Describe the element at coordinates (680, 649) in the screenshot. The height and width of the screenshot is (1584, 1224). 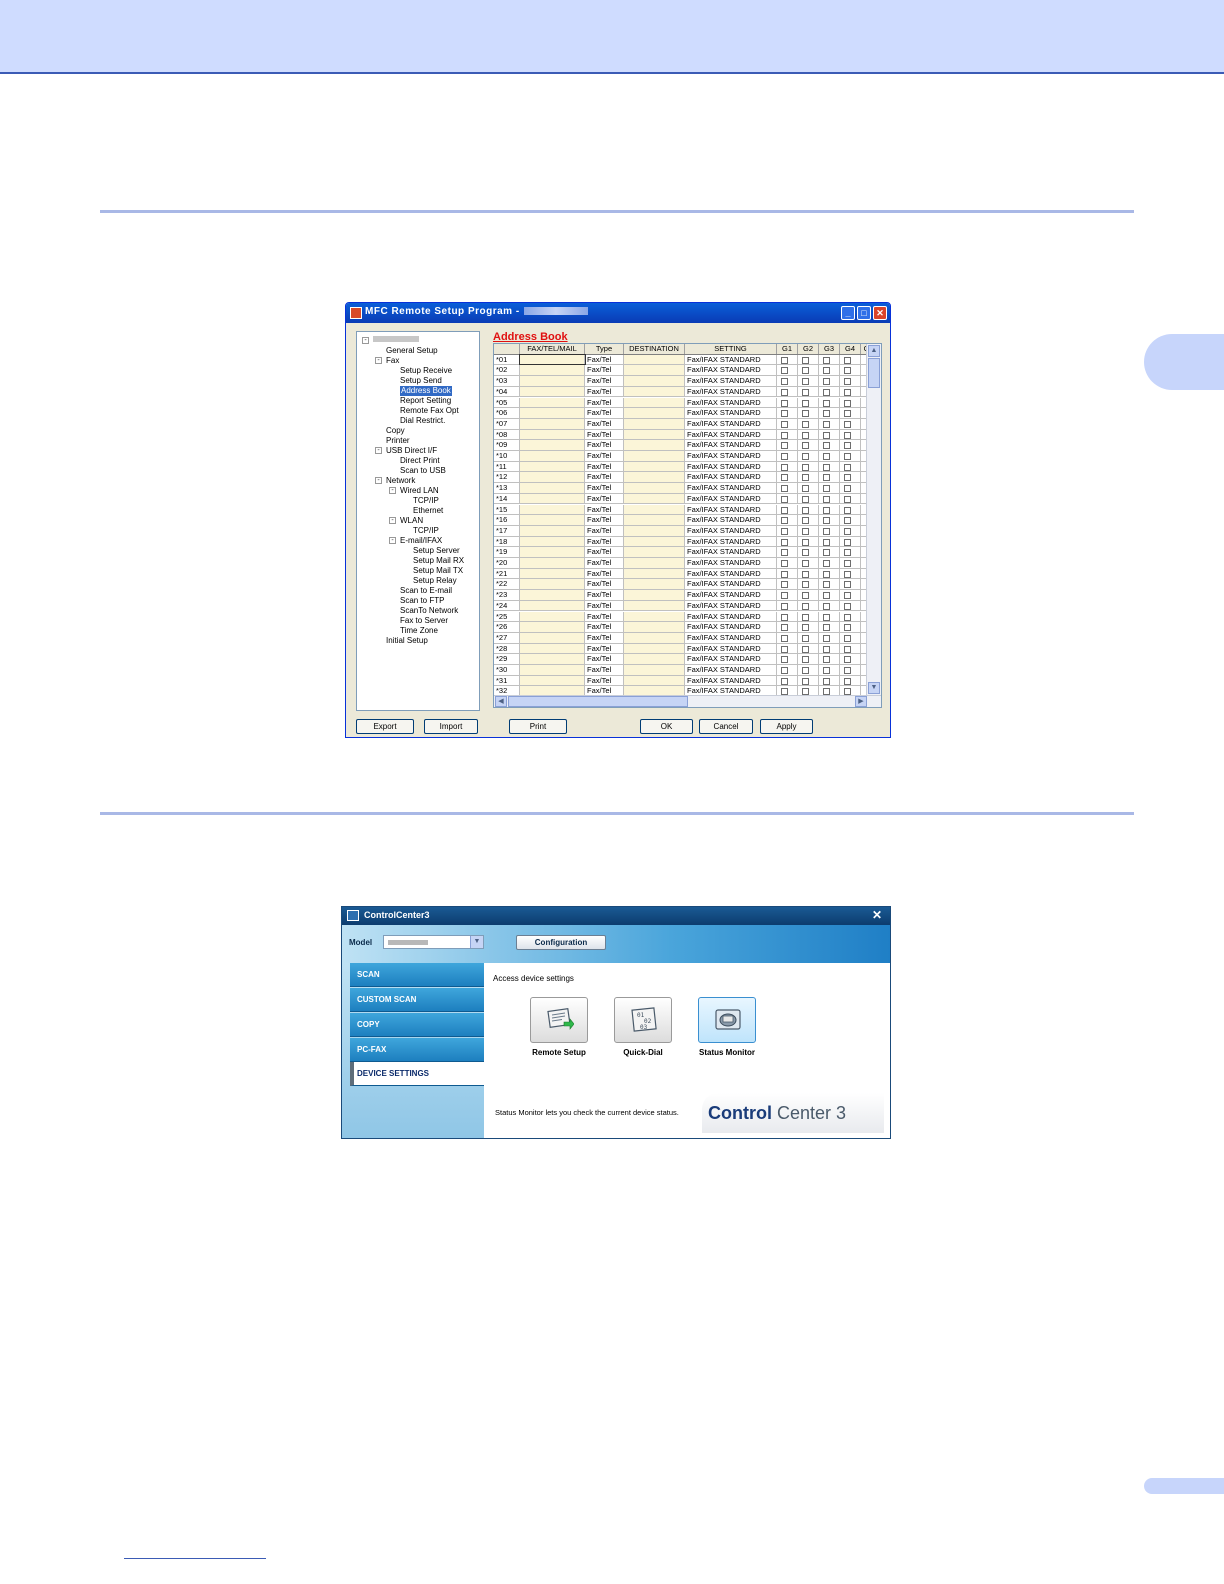
I see `table-row: *28 Fax/Tel Fax/IFAX STANDARD` at that location.